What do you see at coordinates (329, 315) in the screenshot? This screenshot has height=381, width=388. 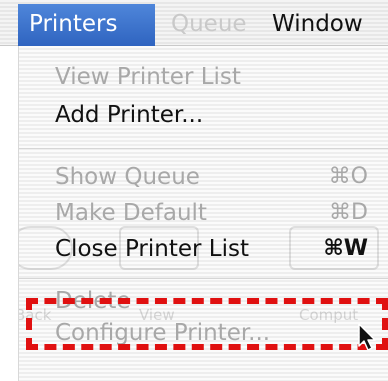 I see `computer-label-ghost: Comput` at bounding box center [329, 315].